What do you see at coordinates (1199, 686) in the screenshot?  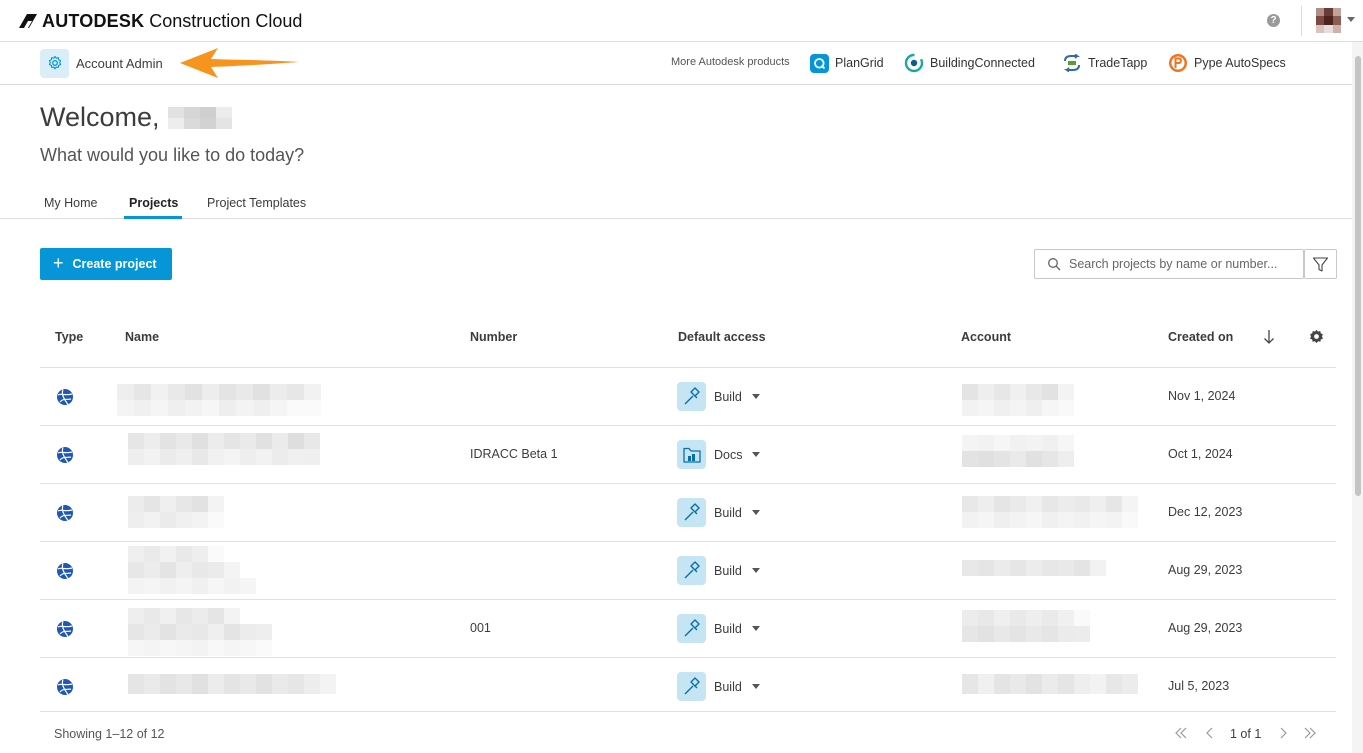 I see `created-date: Jul 5, 2023` at bounding box center [1199, 686].